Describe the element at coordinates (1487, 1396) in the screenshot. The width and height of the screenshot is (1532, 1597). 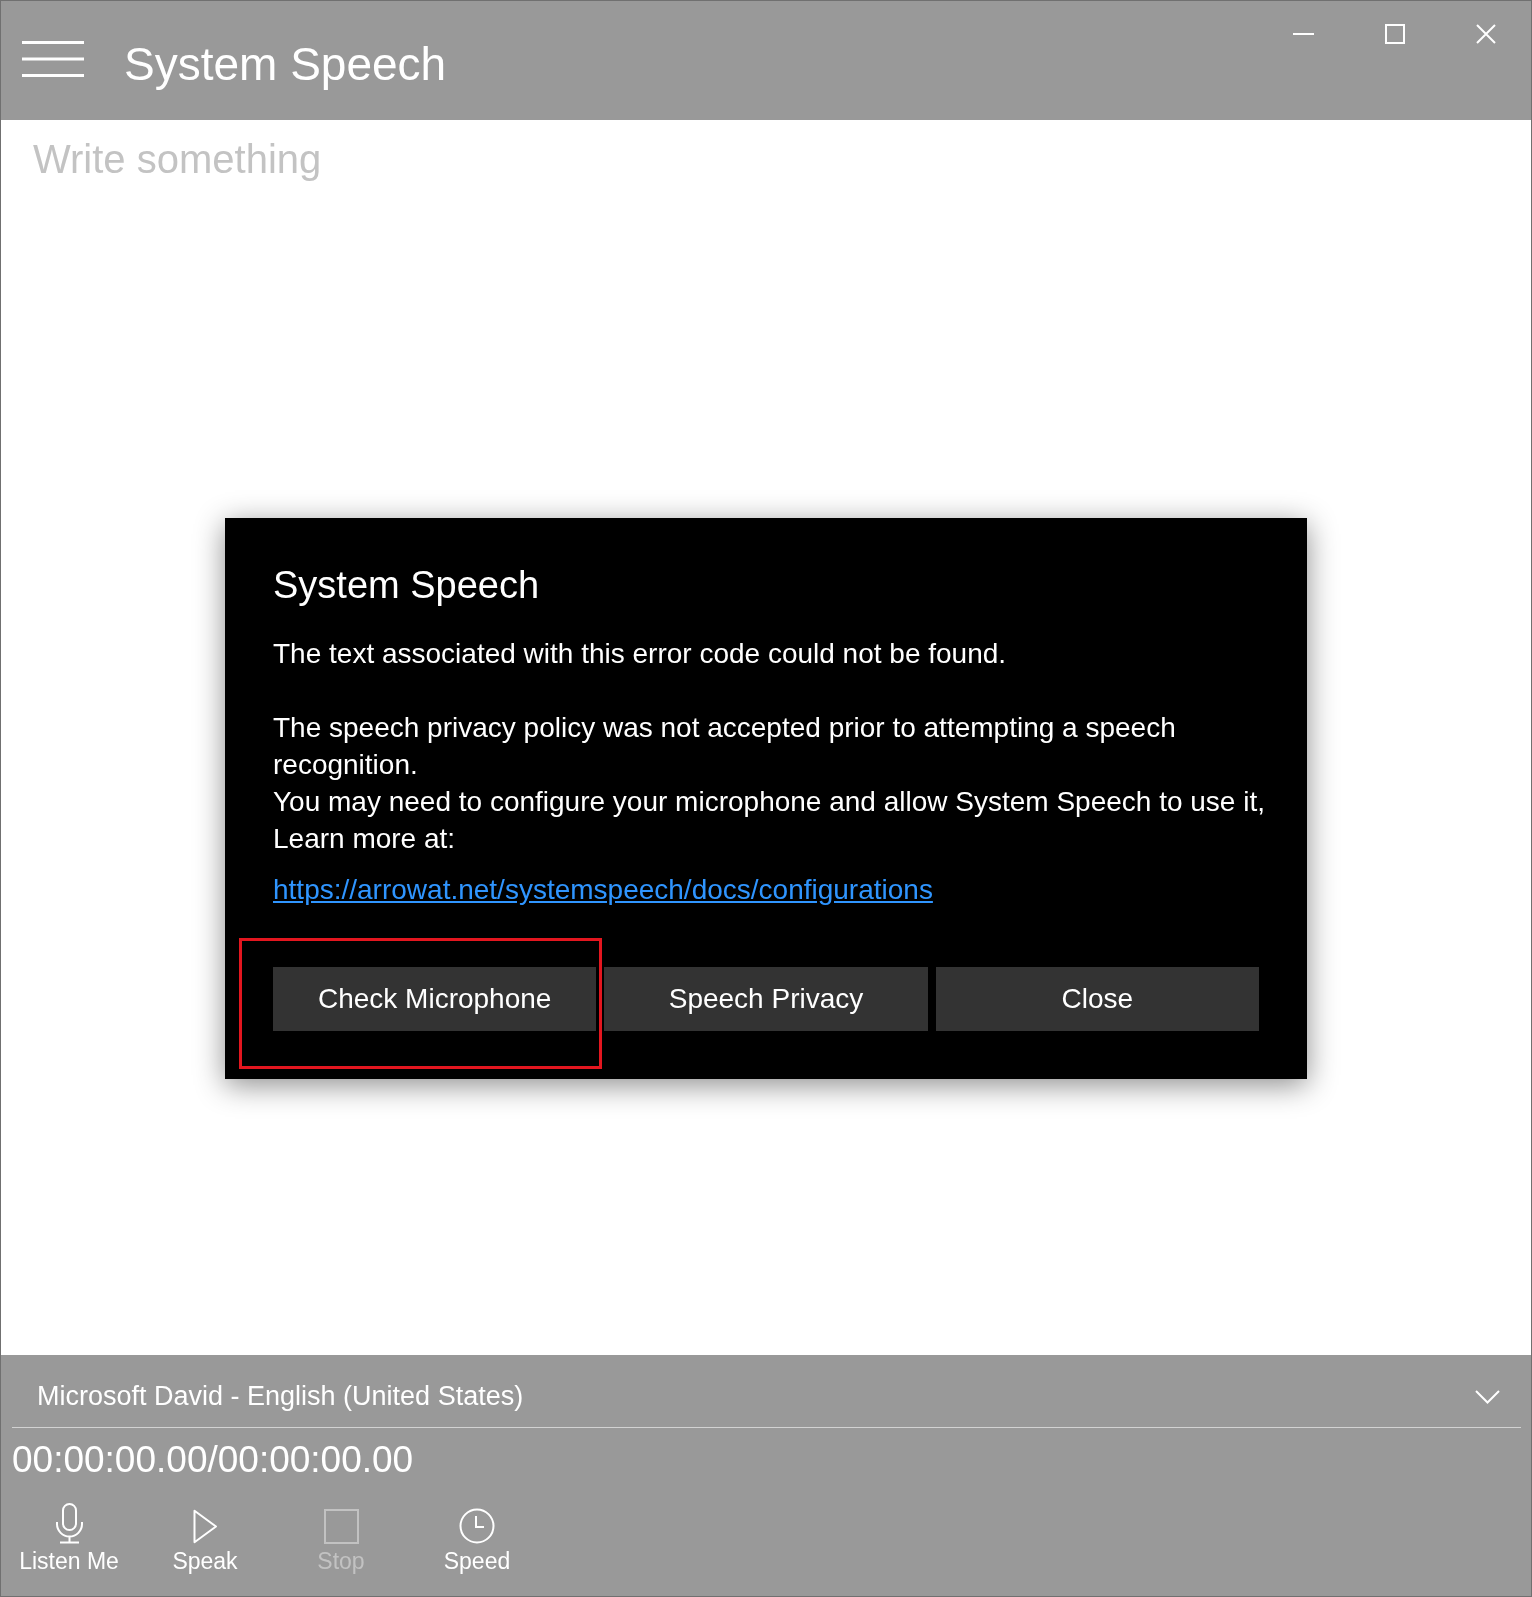
I see `chevron-down-icon` at that location.